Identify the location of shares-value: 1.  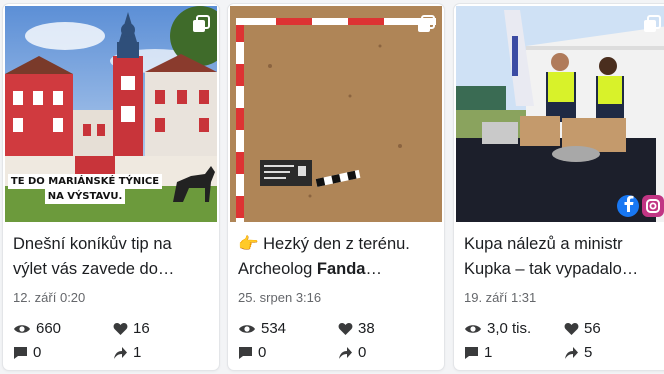
(137, 352).